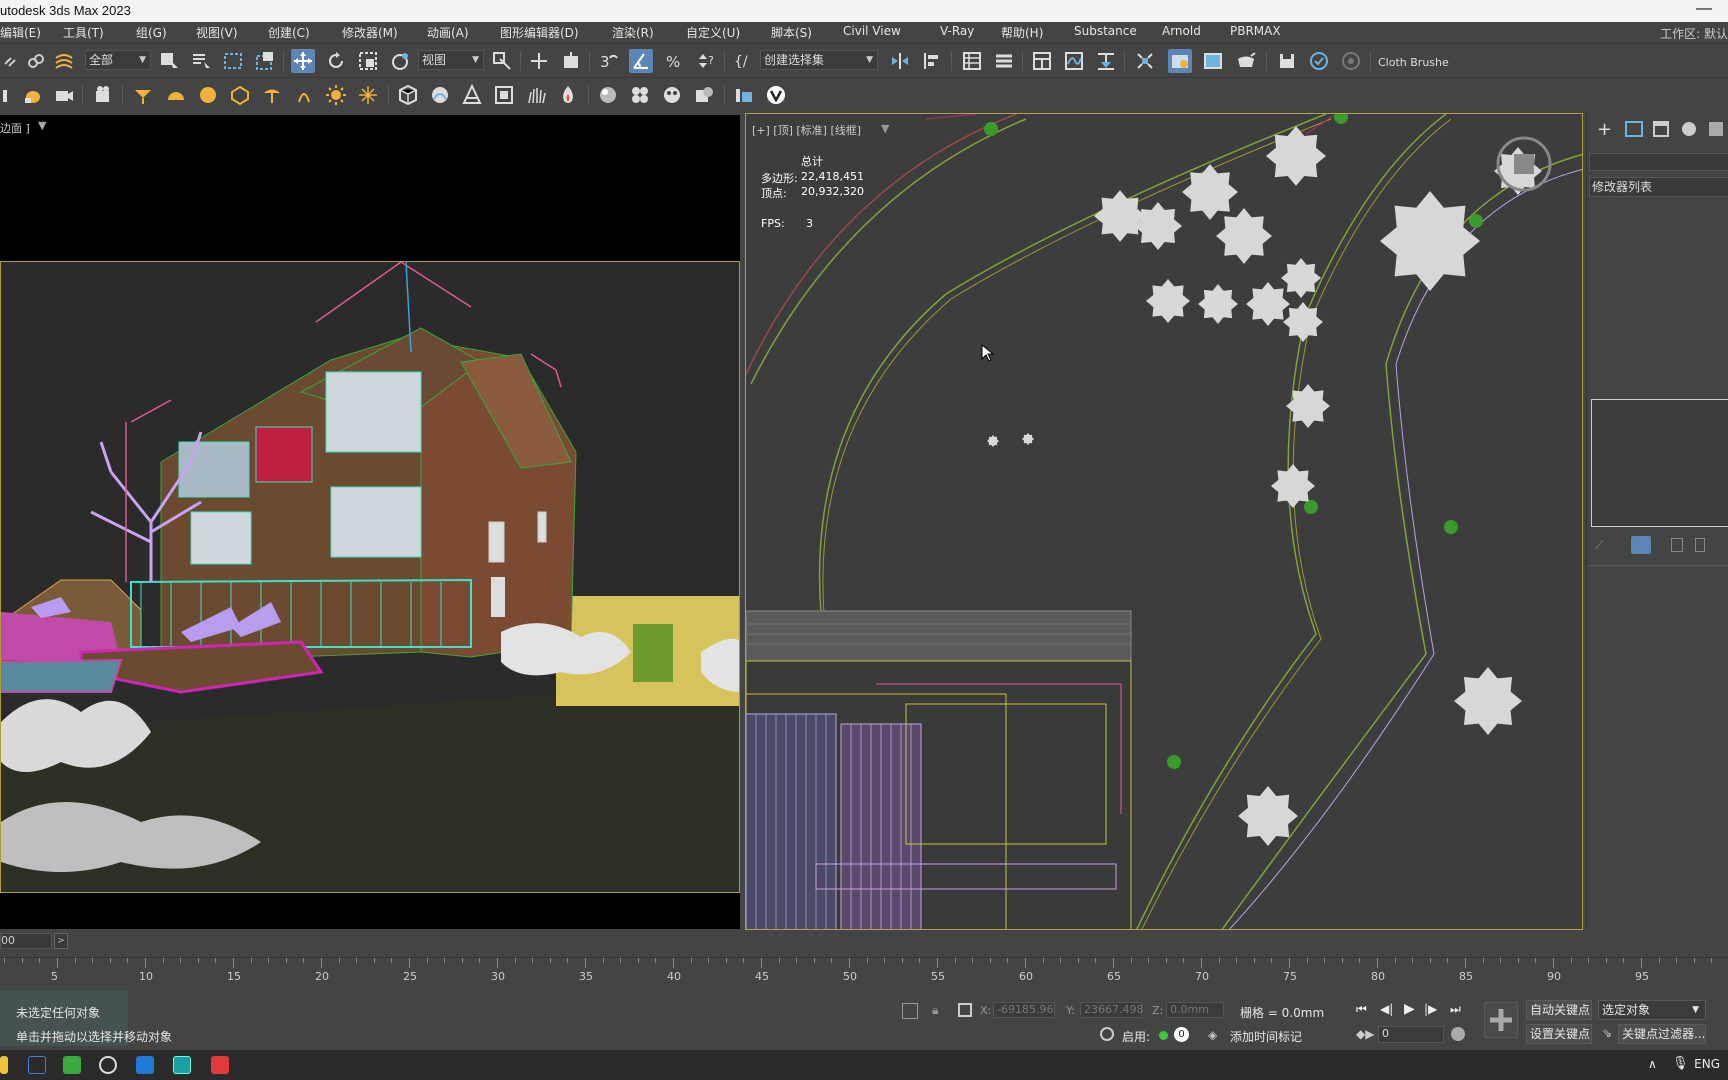 This screenshot has width=1728, height=1080. What do you see at coordinates (1105, 31) in the screenshot?
I see `menu-substance: Substance` at bounding box center [1105, 31].